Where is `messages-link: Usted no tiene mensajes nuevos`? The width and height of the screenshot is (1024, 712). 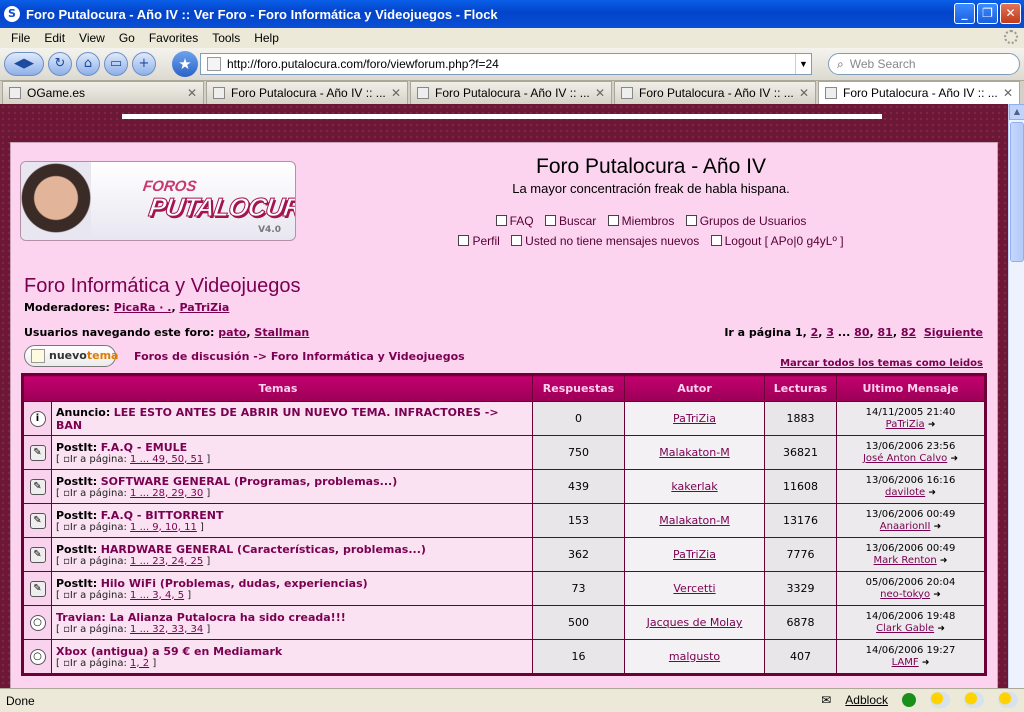 messages-link: Usted no tiene mensajes nuevos is located at coordinates (605, 241).